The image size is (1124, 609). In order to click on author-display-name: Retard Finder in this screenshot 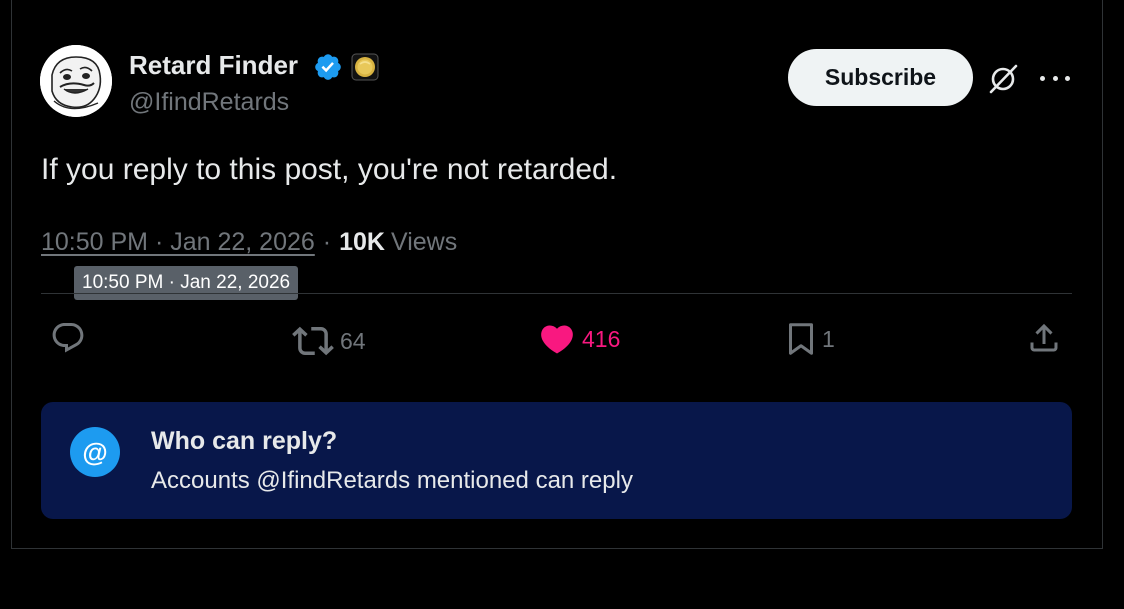, I will do `click(213, 65)`.